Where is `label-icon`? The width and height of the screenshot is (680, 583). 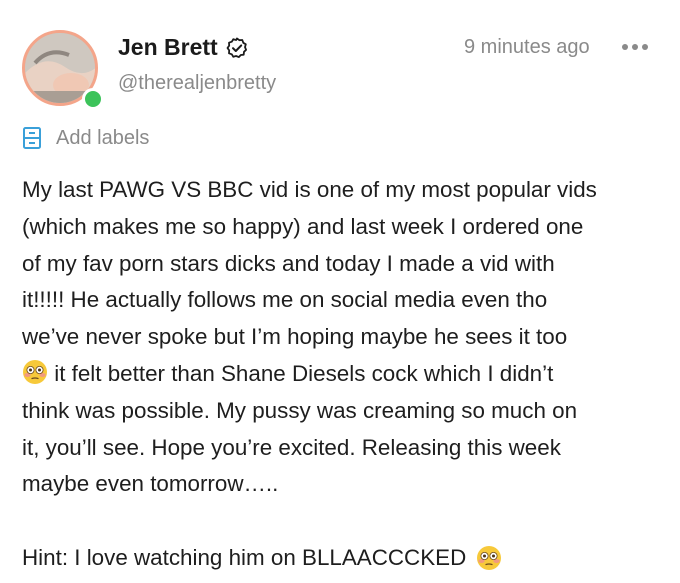
label-icon is located at coordinates (32, 138).